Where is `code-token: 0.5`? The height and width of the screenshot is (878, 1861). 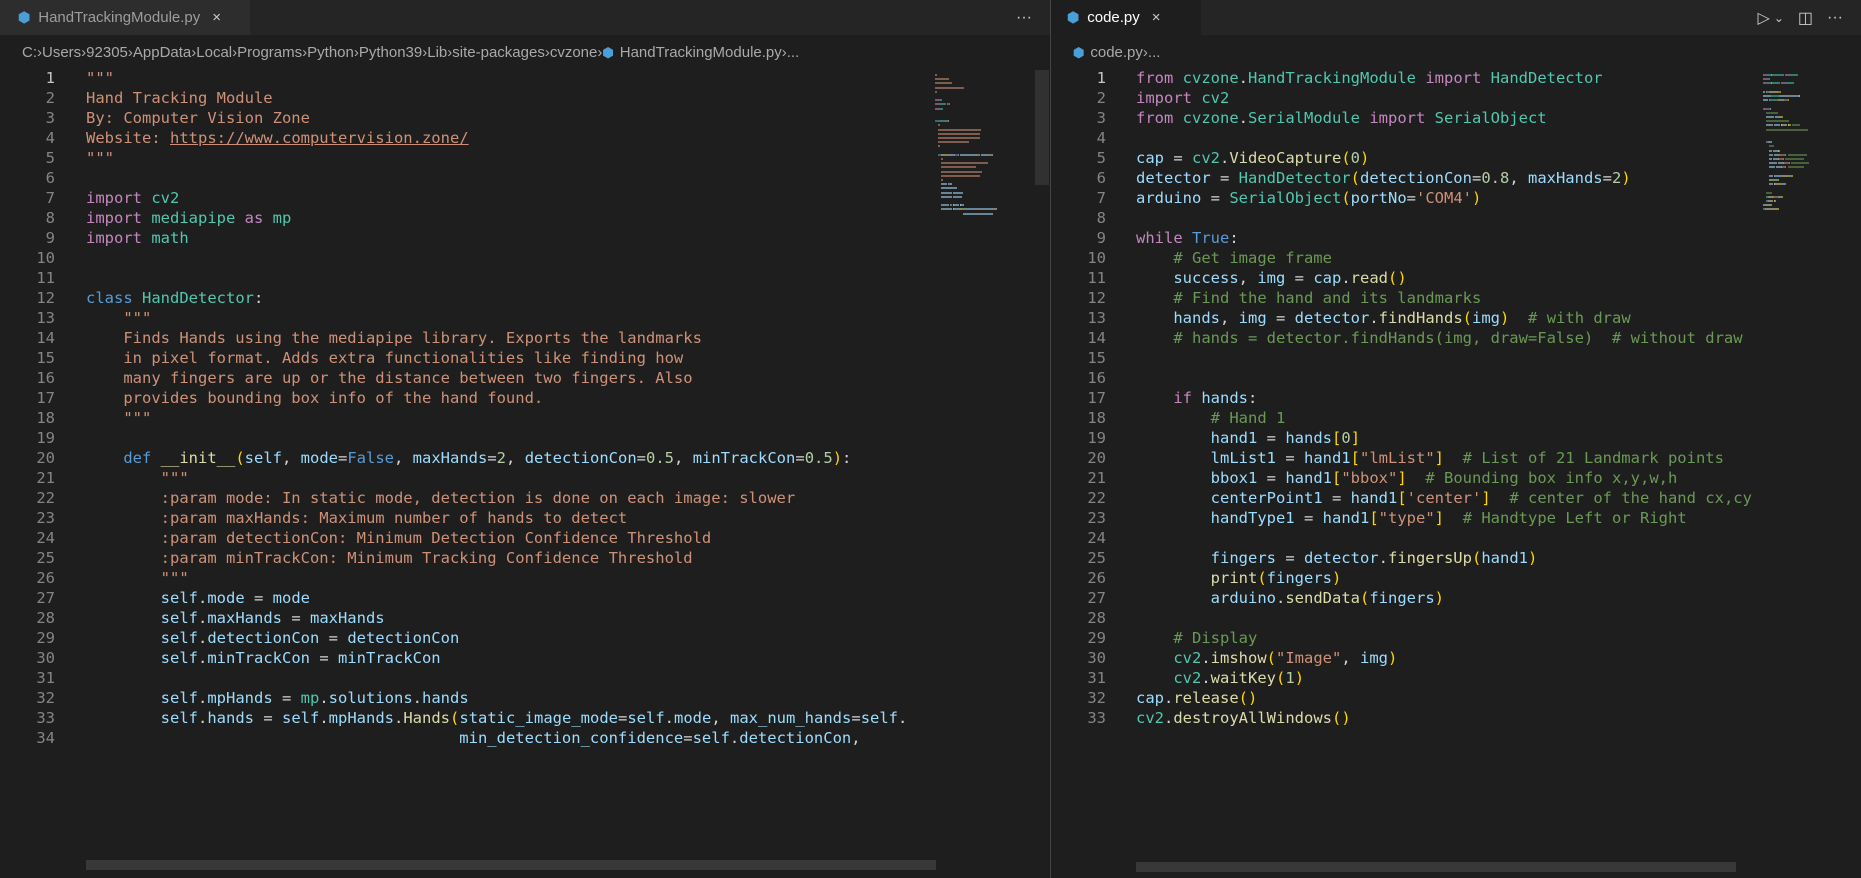 code-token: 0.5 is located at coordinates (660, 458).